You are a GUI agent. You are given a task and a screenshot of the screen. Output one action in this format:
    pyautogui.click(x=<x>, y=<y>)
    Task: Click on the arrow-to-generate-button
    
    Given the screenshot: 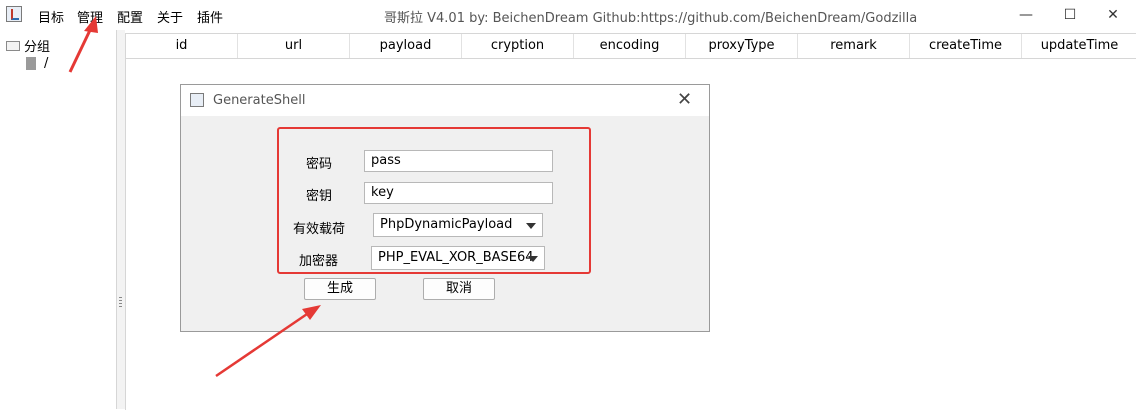 What is the action you would take?
    pyautogui.click(x=268, y=341)
    